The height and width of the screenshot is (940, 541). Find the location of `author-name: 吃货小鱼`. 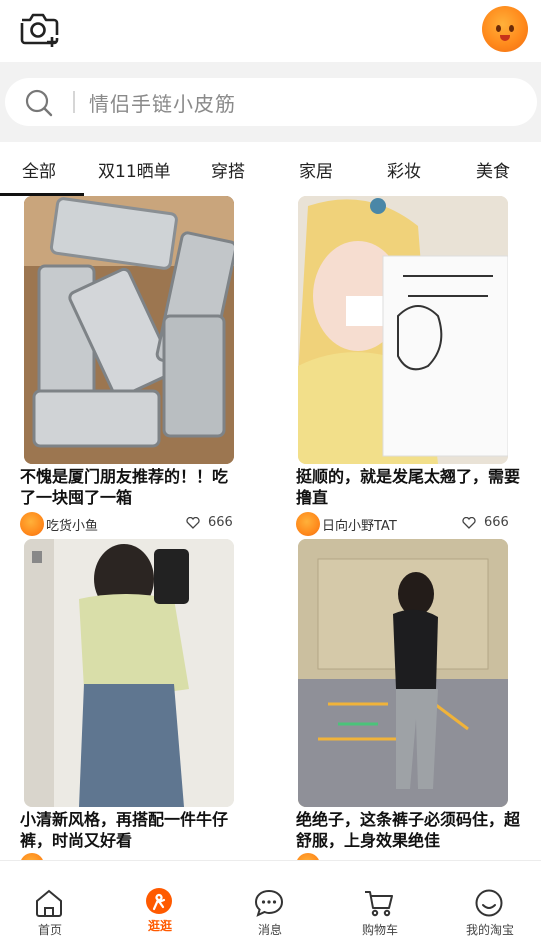

author-name: 吃货小鱼 is located at coordinates (72, 524).